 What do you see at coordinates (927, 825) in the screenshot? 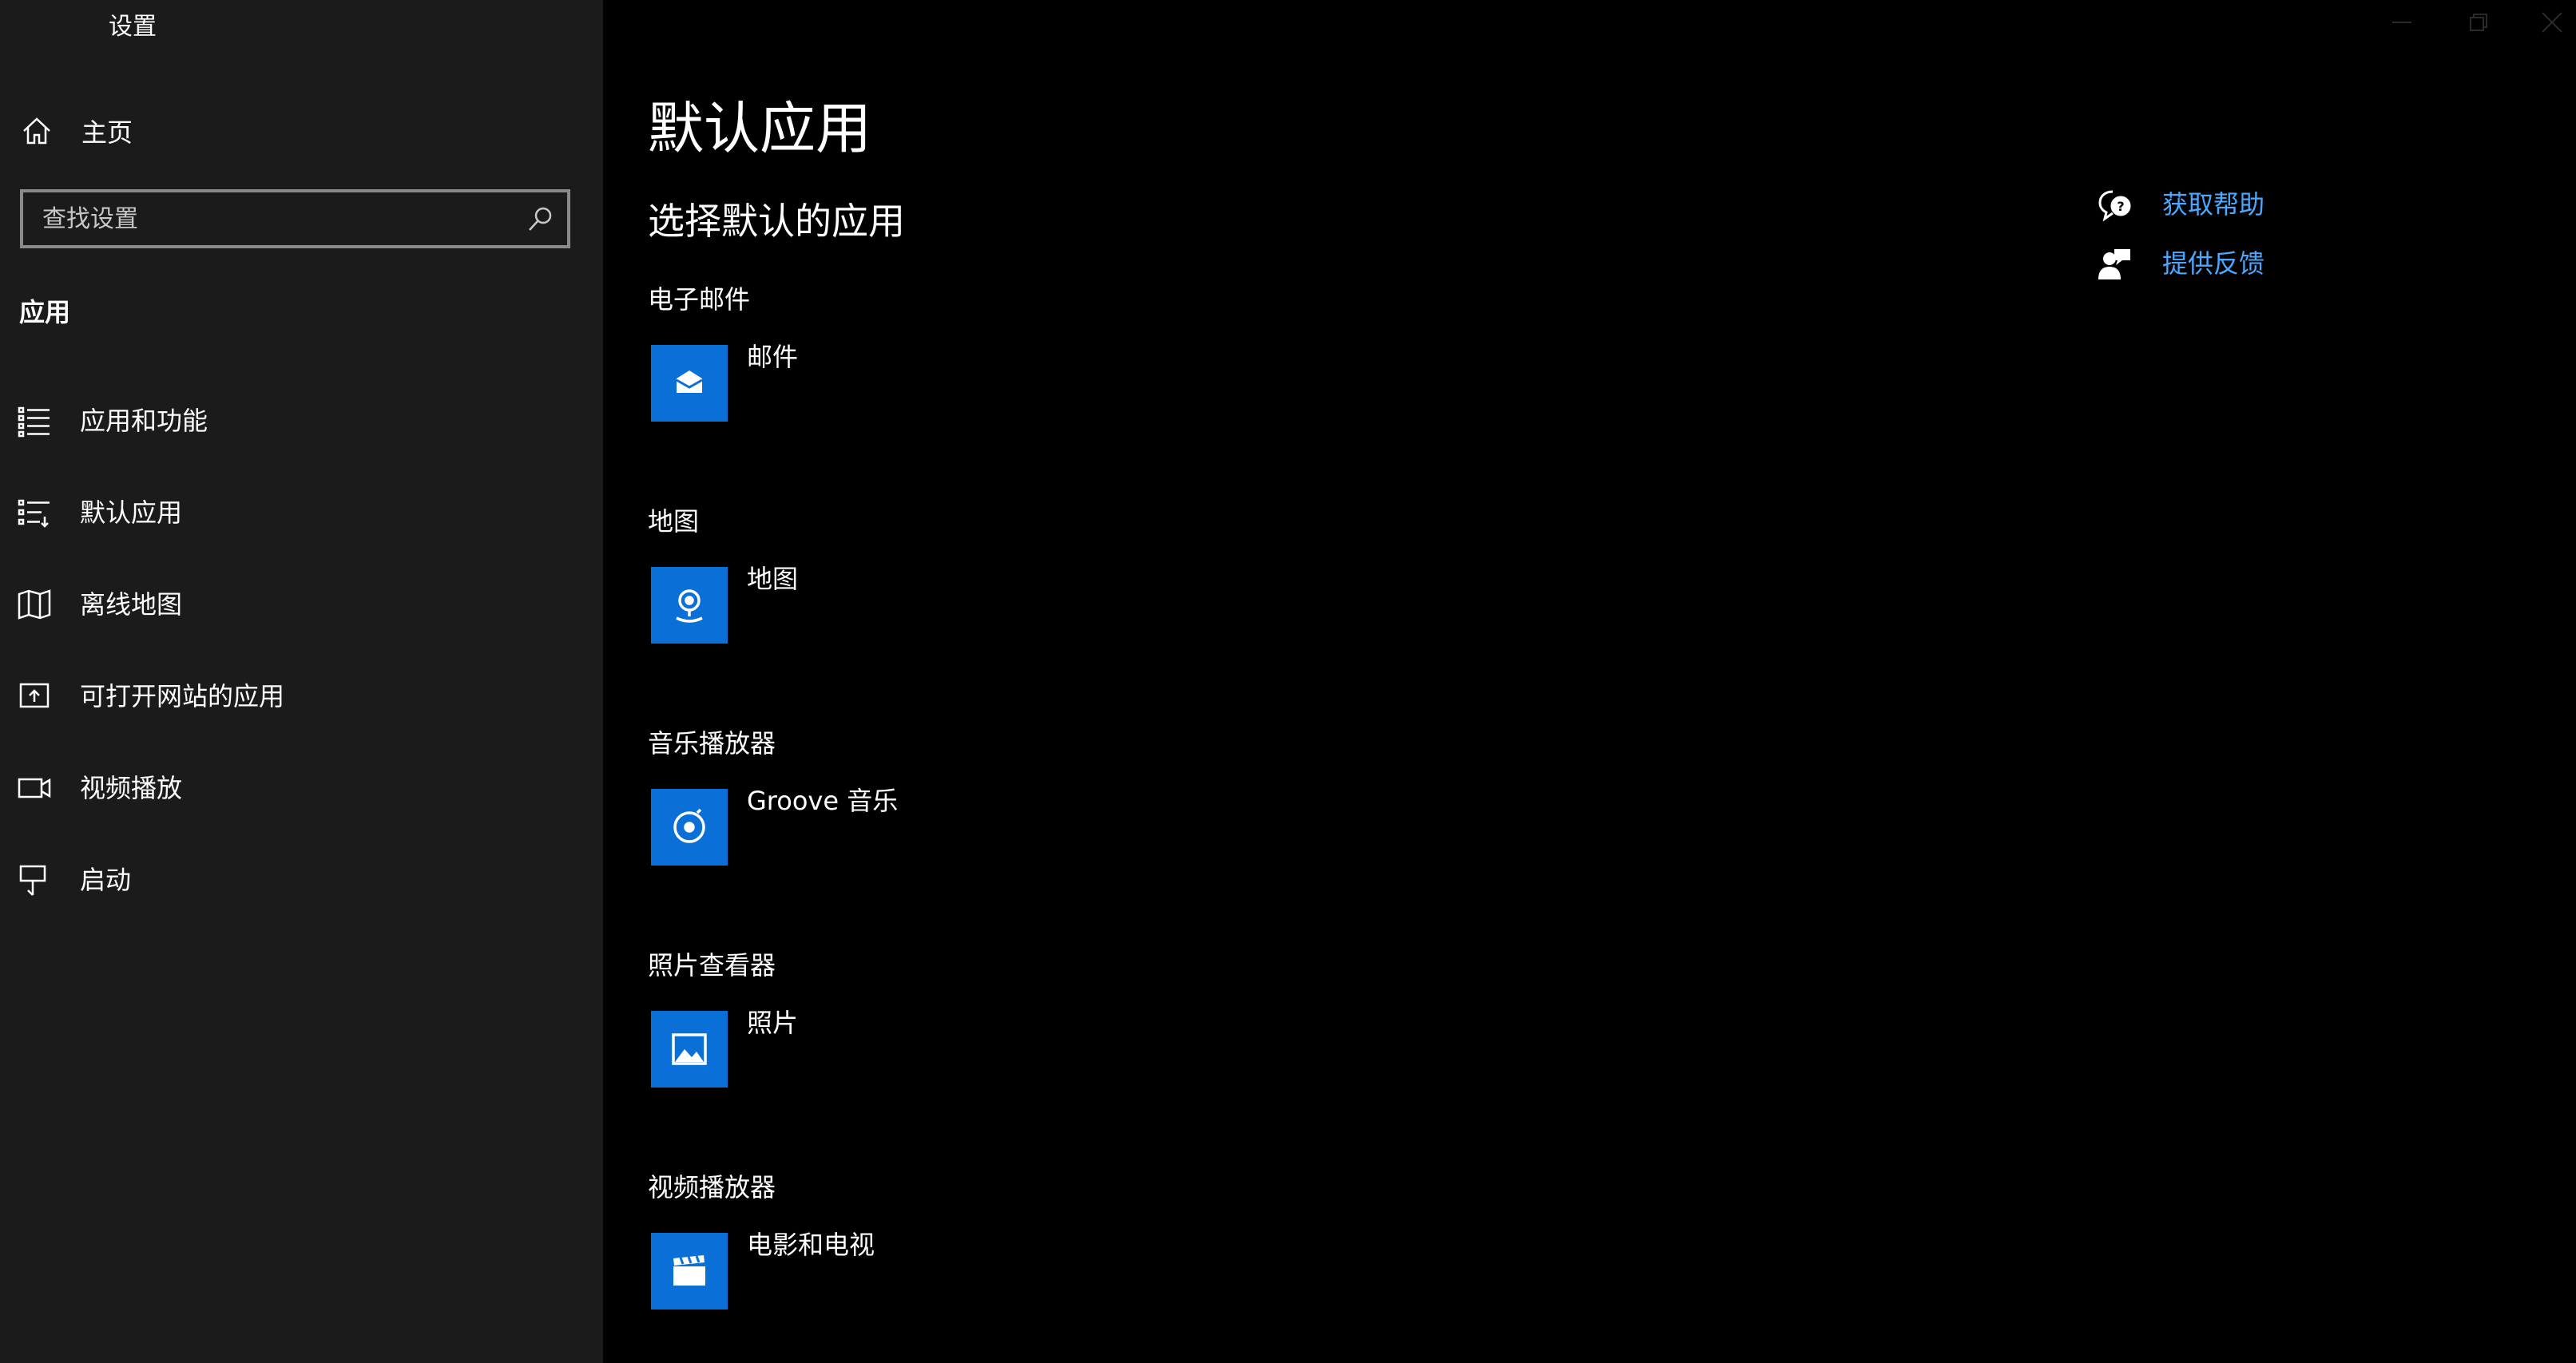
I see `default-app-button-music: Groove 音乐` at bounding box center [927, 825].